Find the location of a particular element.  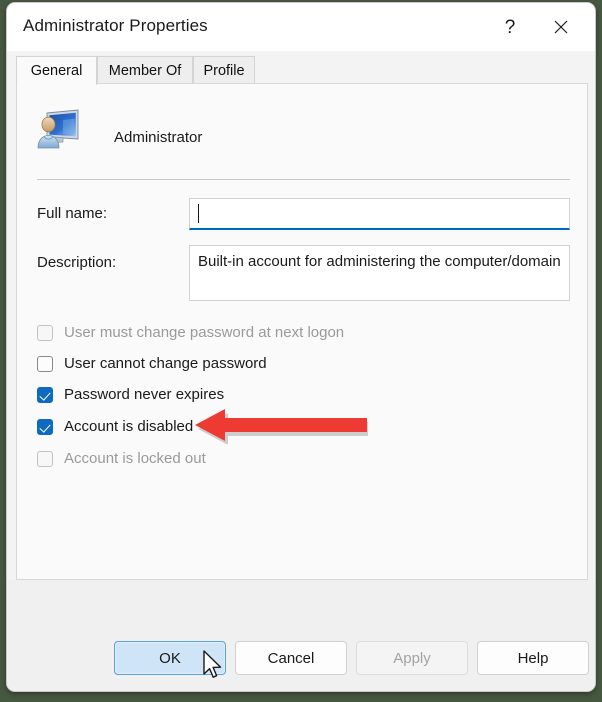

apply-button: Apply is located at coordinates (412, 658).